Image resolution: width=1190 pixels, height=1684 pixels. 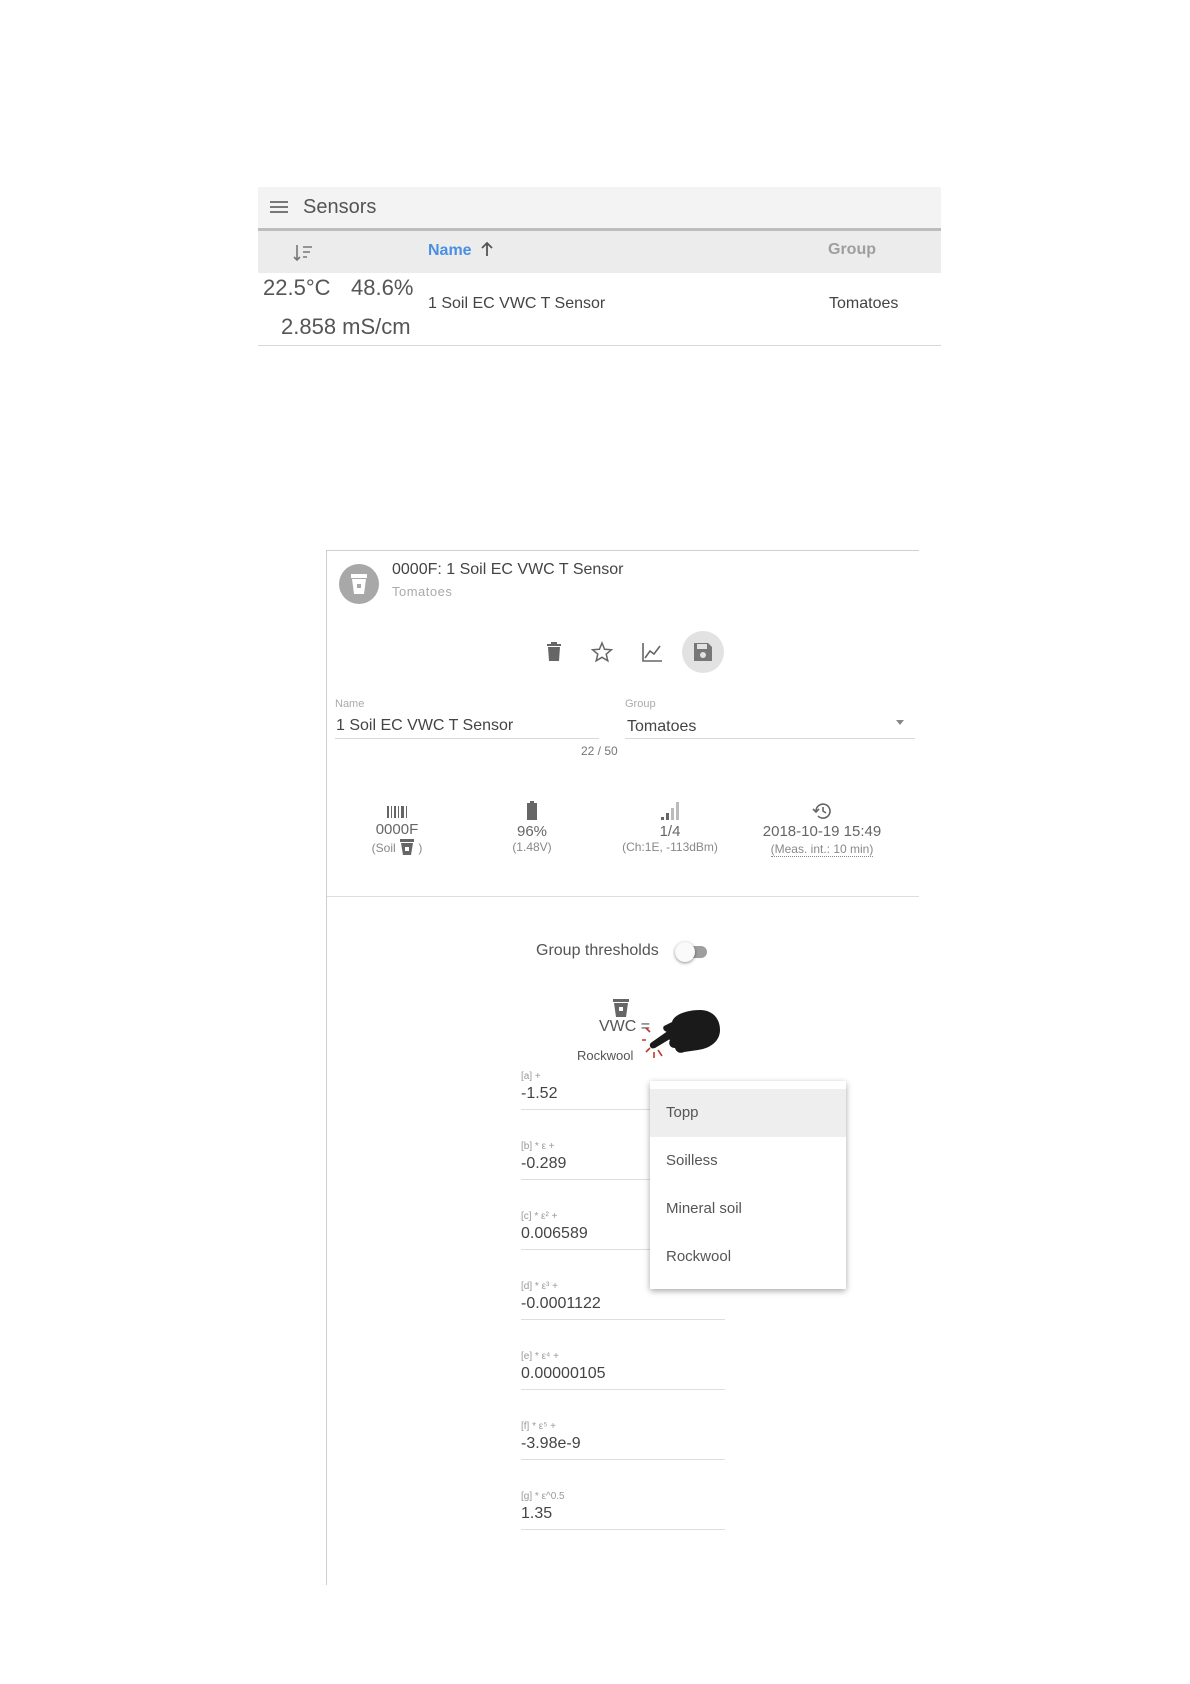 I want to click on favorite-button, so click(x=602, y=652).